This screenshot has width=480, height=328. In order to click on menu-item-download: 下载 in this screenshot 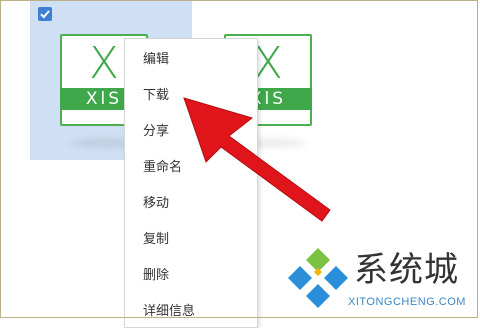, I will do `click(191, 96)`.